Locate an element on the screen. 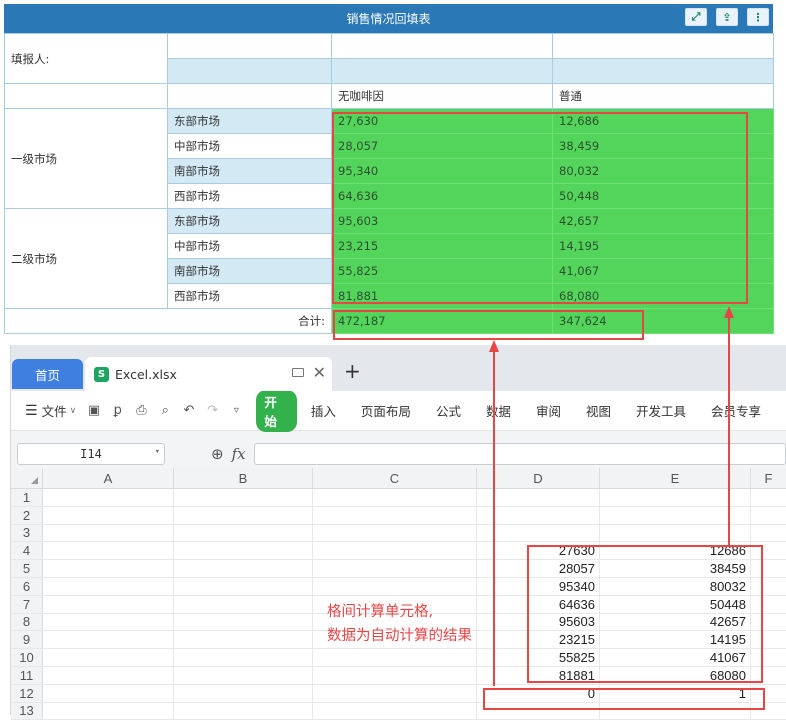 This screenshot has width=786, height=720. row-header: 3 is located at coordinates (27, 533).